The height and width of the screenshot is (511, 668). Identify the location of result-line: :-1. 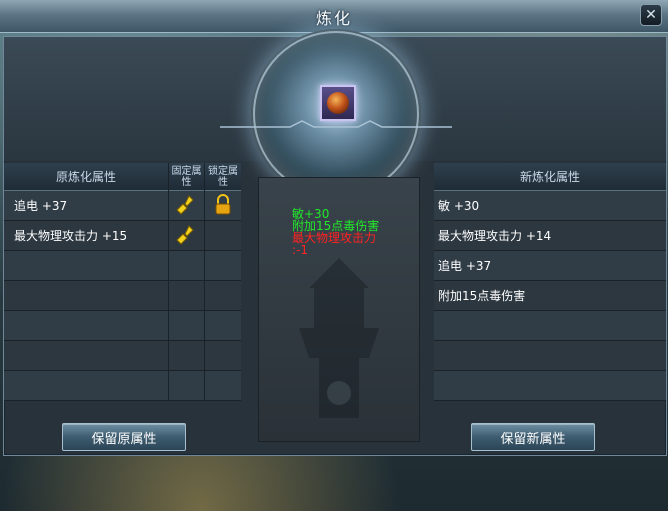
(300, 250).